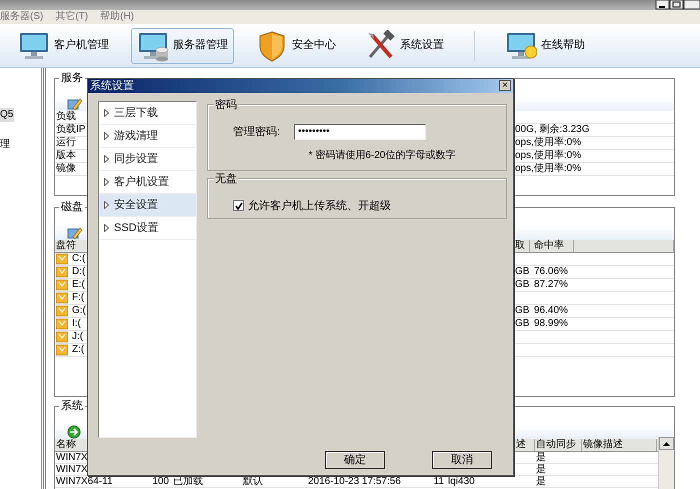 Image resolution: width=700 pixels, height=489 pixels. I want to click on drive-label: E:(, so click(78, 284).